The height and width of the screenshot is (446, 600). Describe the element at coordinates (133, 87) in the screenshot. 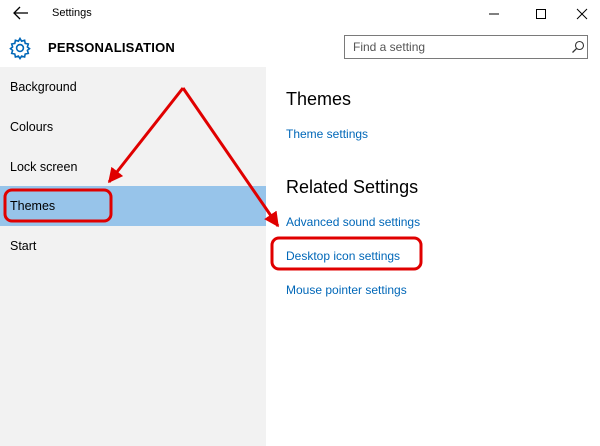

I see `sidebar-item-background: Background` at that location.